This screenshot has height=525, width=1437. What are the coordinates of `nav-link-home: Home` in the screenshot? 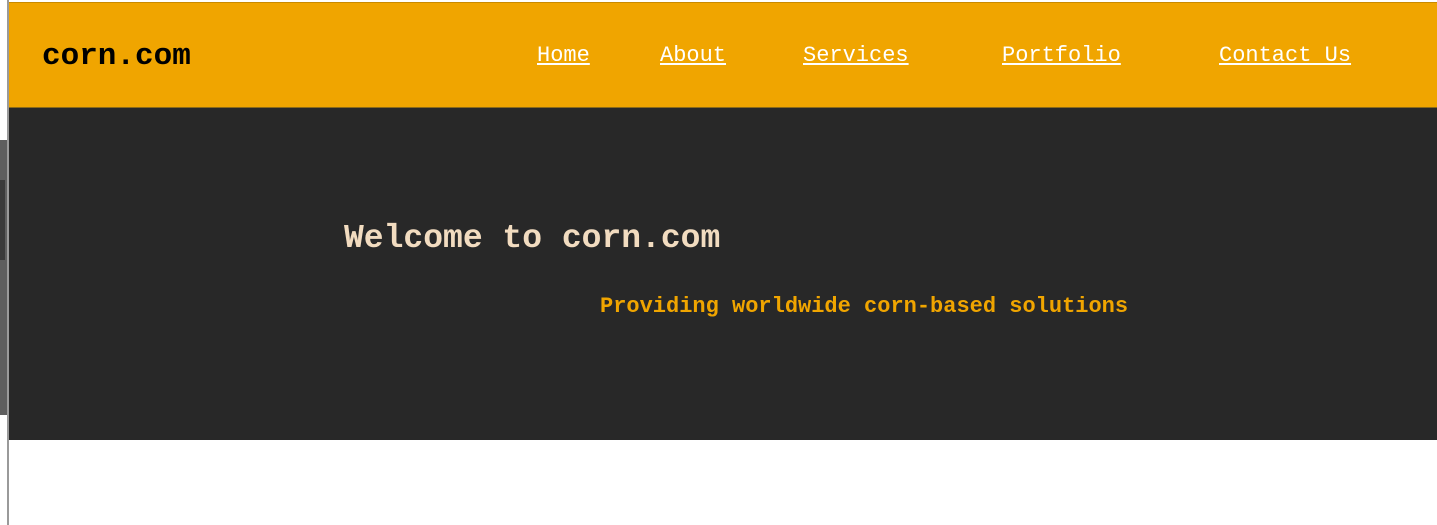 It's located at (563, 56).